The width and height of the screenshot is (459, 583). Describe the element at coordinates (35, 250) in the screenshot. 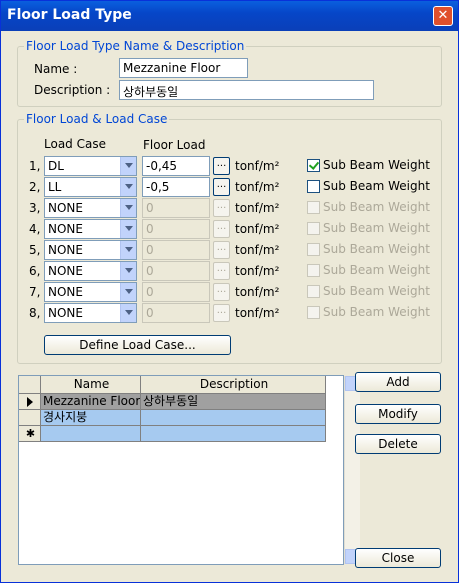

I see `row-number: 5,` at that location.